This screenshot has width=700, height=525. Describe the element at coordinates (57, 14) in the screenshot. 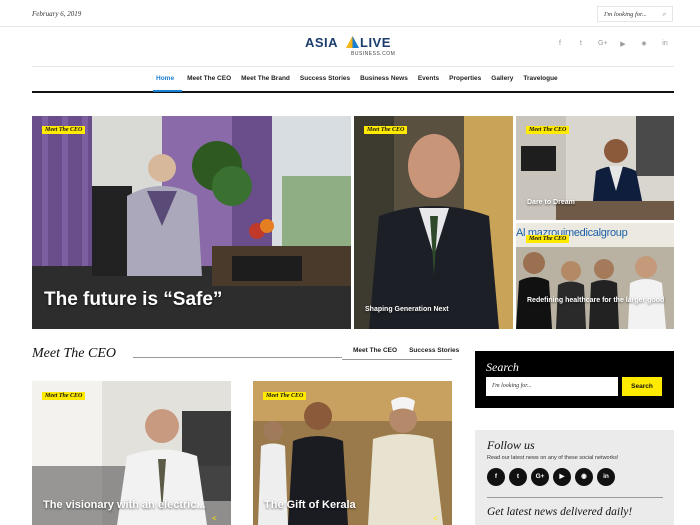

I see `current-date: February 6, 2019` at that location.